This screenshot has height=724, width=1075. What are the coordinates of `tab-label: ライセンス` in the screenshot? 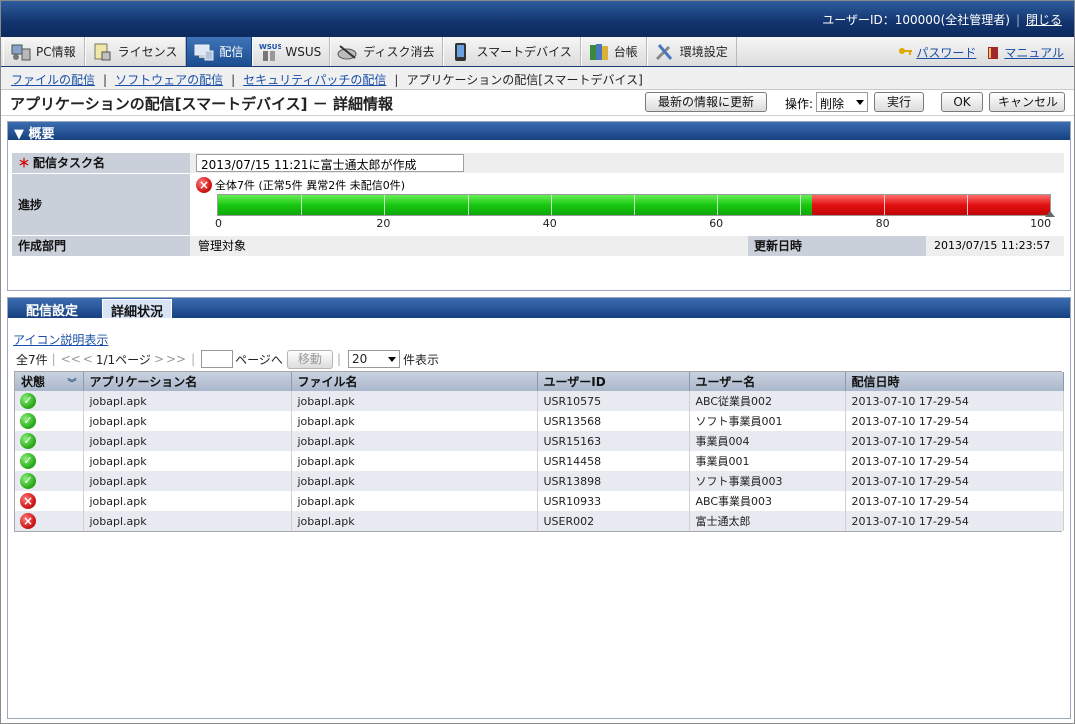 It's located at (147, 52).